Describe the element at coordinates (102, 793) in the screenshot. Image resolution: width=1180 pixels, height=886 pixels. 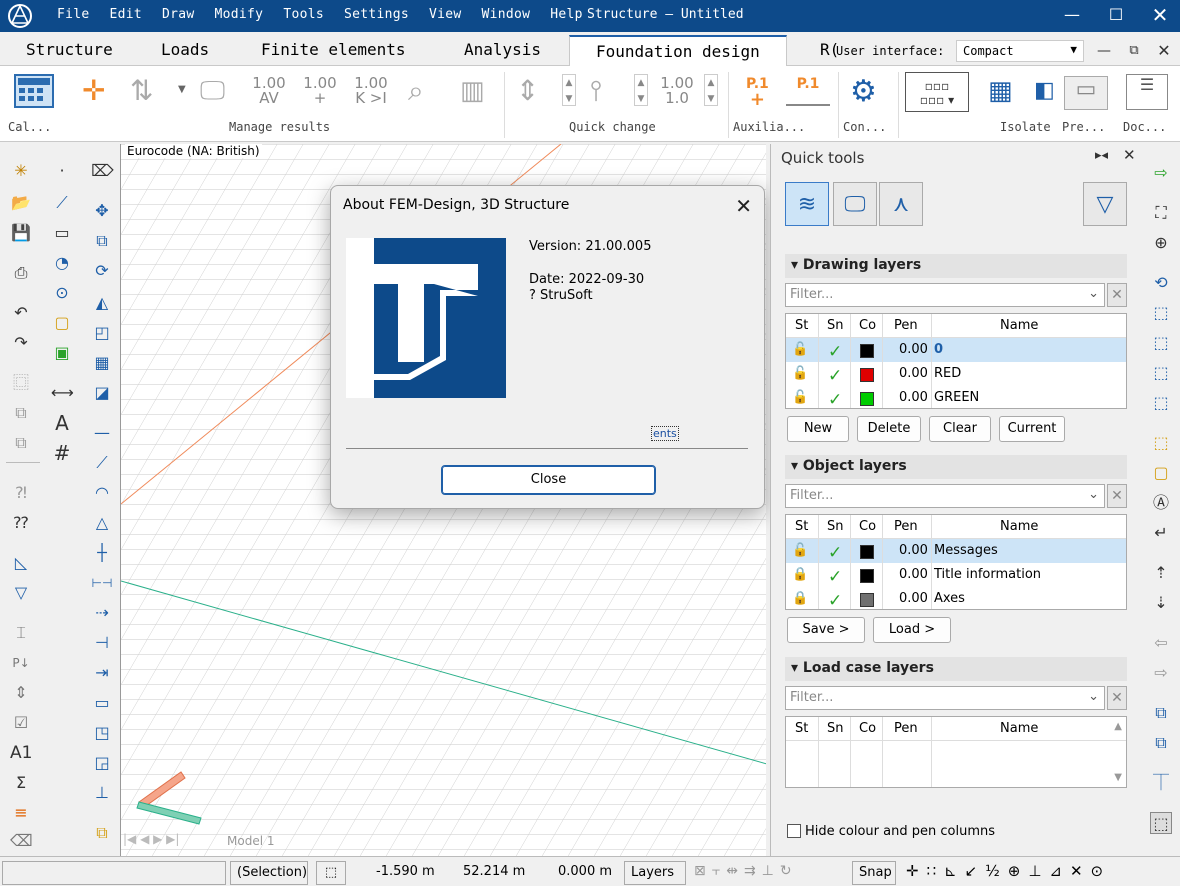
I see `axis-tool-icon: ⊥` at that location.